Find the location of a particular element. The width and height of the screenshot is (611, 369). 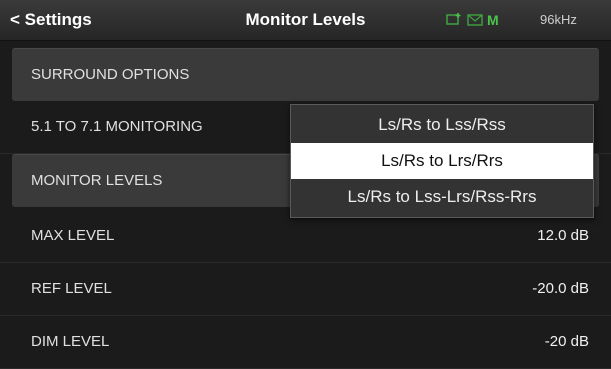

page-title: Monitor Levels is located at coordinates (305, 19).